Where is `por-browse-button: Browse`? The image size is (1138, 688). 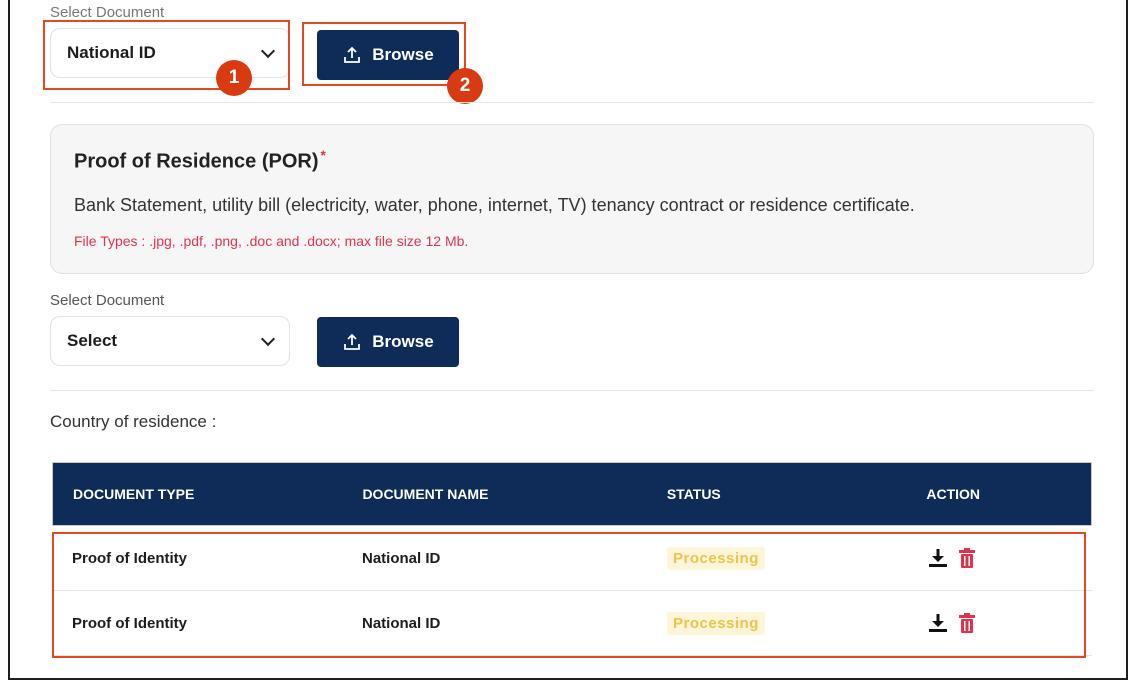
por-browse-button: Browse is located at coordinates (388, 342).